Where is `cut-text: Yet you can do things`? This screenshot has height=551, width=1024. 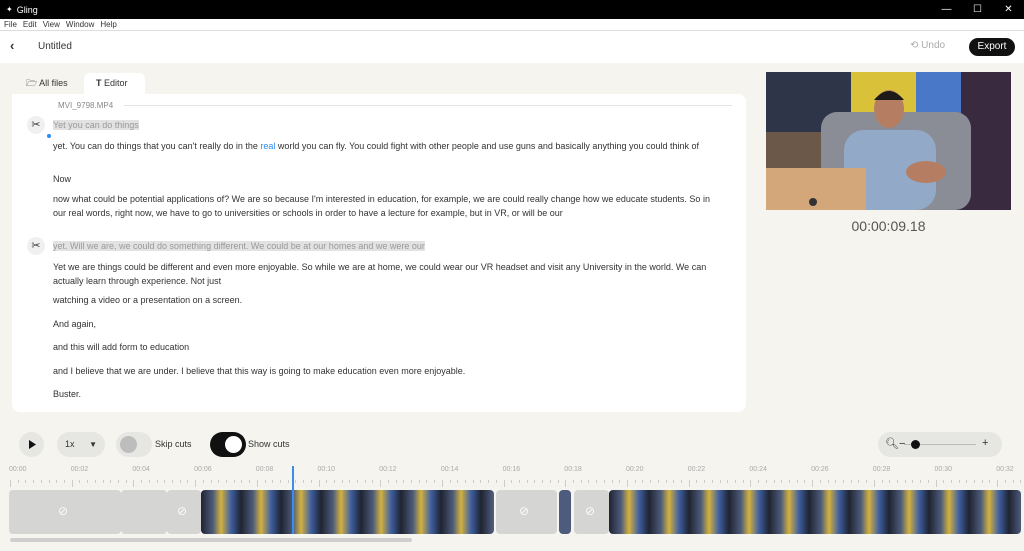 cut-text: Yet you can do things is located at coordinates (96, 125).